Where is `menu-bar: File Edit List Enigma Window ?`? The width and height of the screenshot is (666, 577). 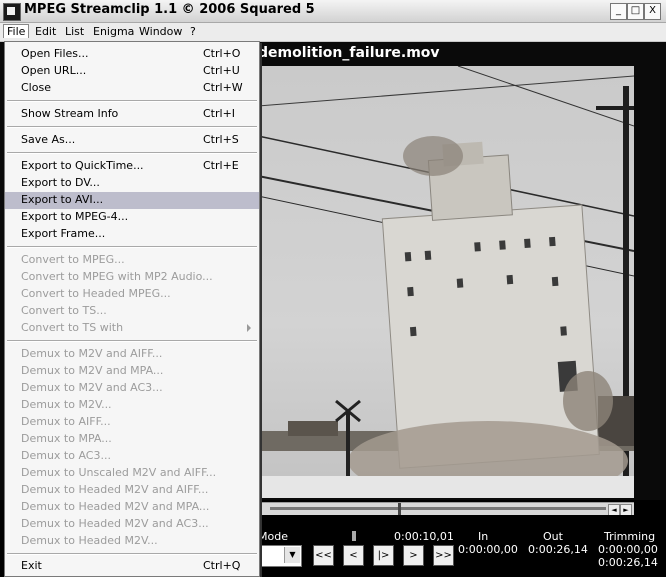 menu-bar: File Edit List Enigma Window ? is located at coordinates (333, 32).